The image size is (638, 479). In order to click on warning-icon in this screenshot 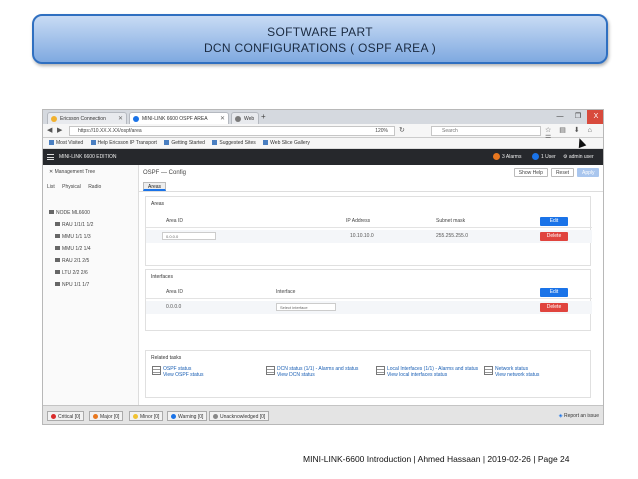, I will do `click(54, 119)`.